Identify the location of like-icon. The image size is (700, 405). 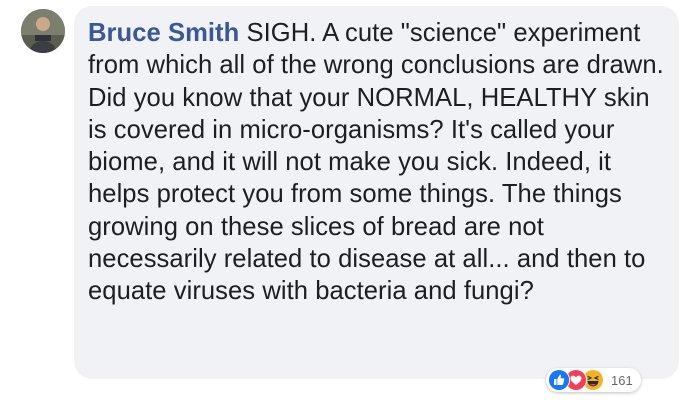
(559, 380).